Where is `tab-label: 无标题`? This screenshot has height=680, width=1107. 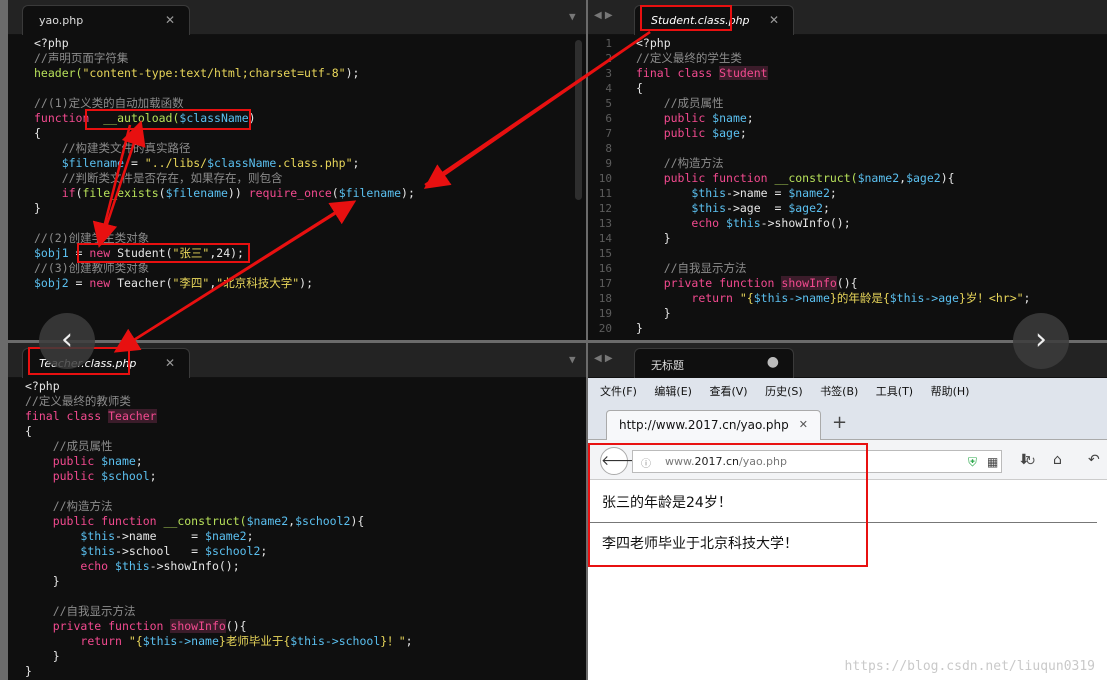 tab-label: 无标题 is located at coordinates (667, 365).